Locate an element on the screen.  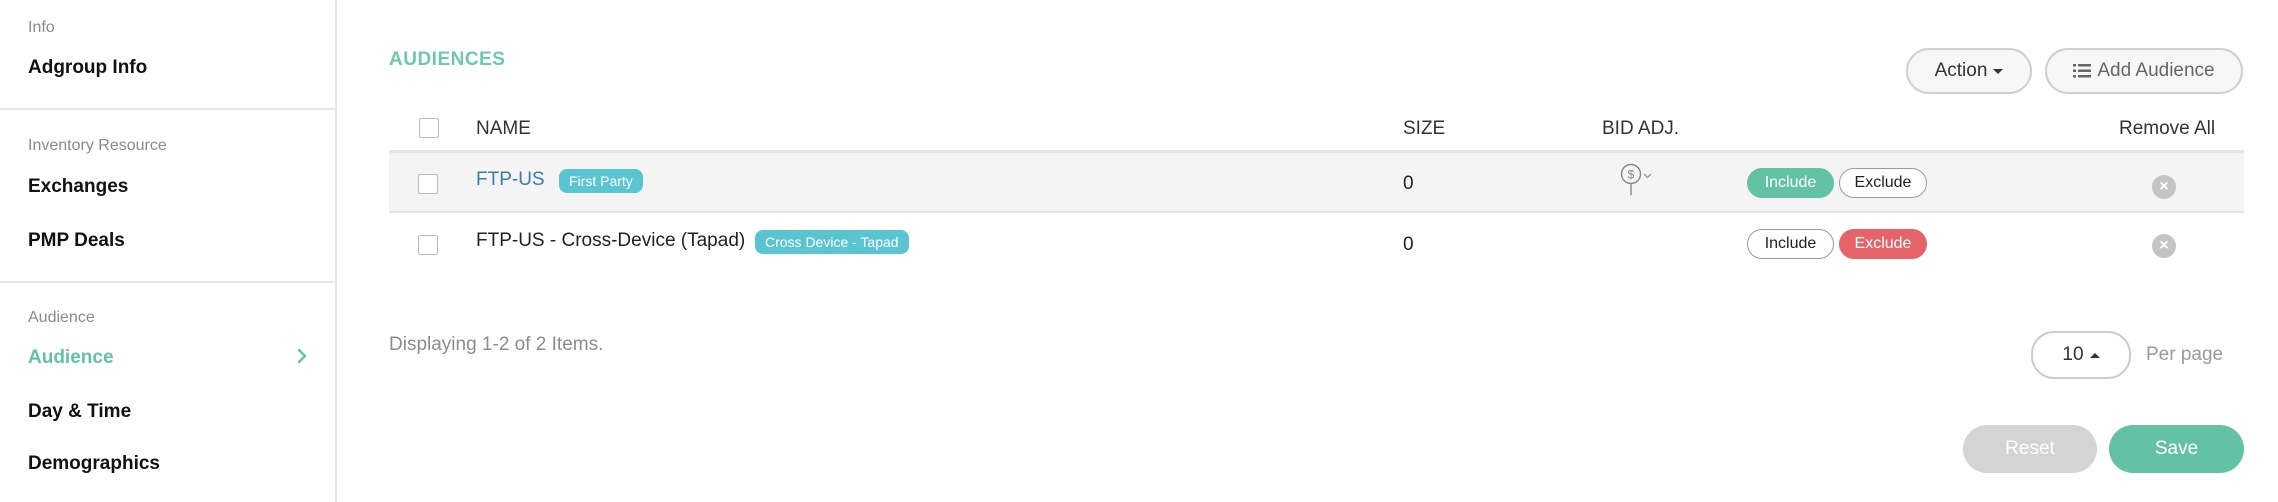
save-button: Save is located at coordinates (2176, 449).